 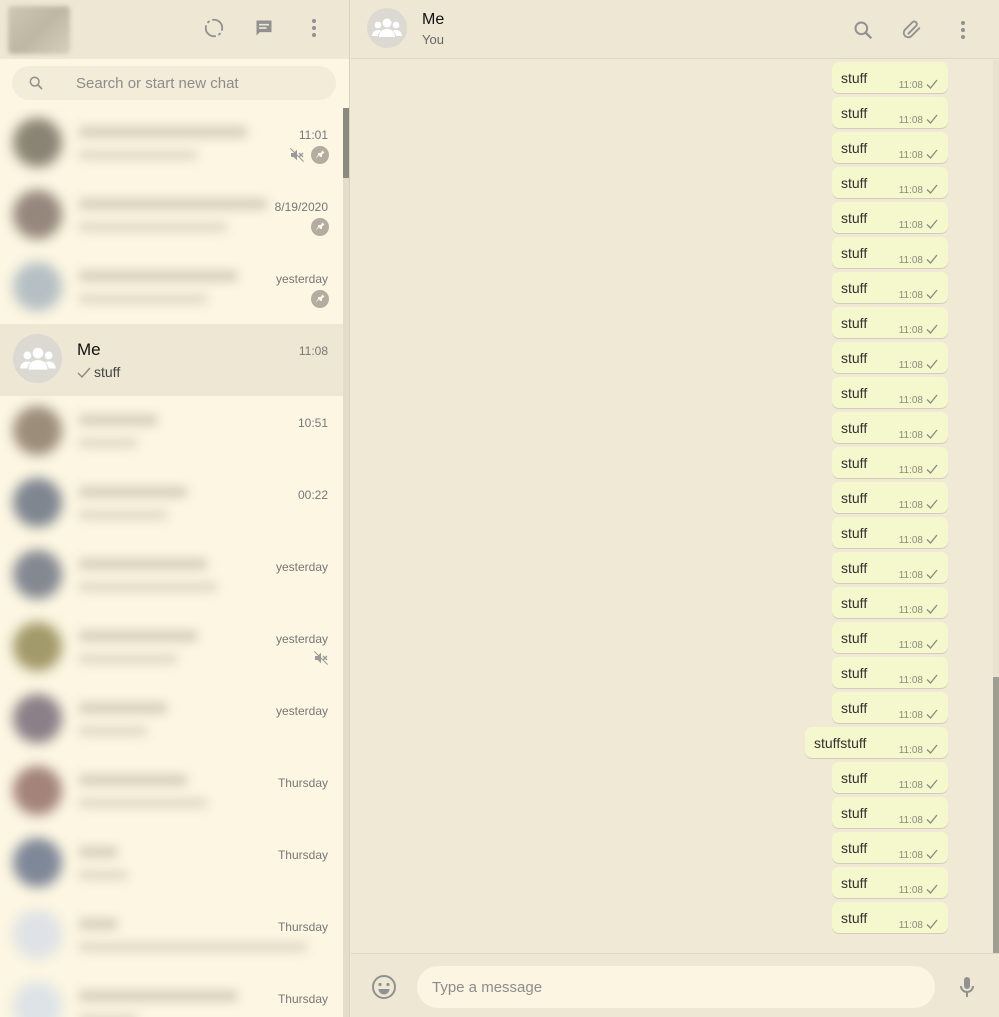 I want to click on emoji-icon, so click(x=384, y=987).